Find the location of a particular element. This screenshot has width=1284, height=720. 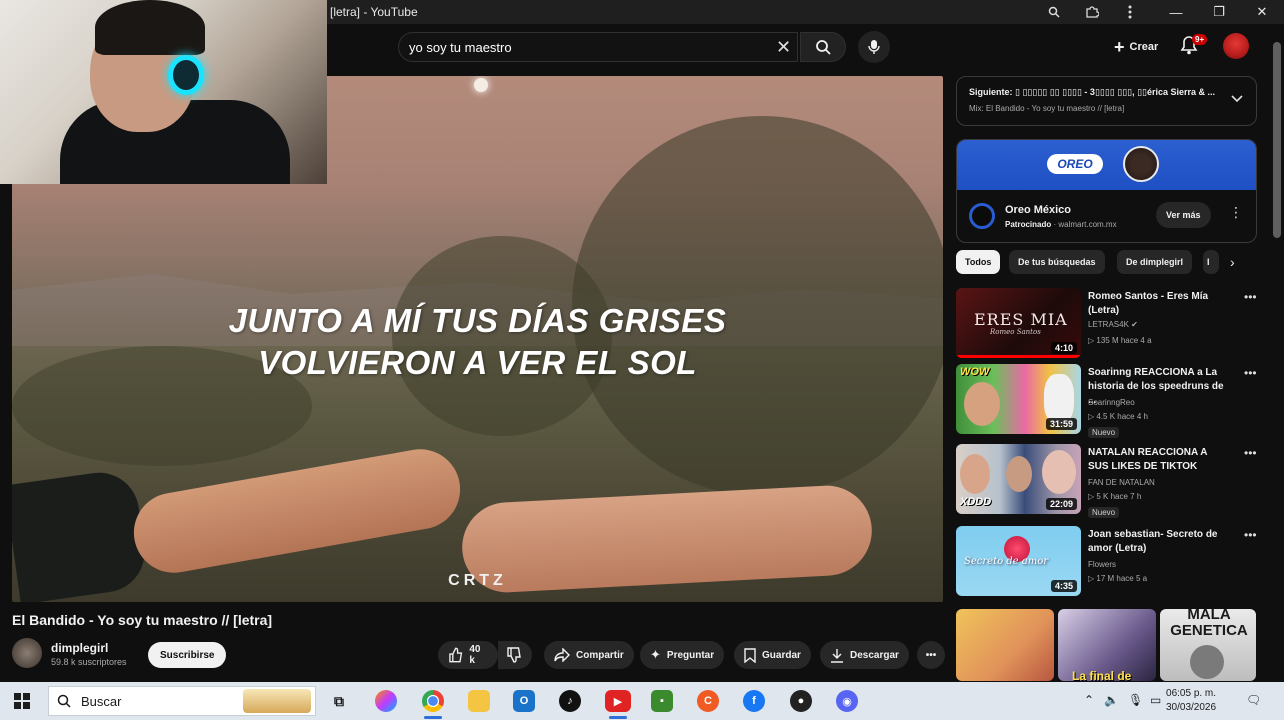

more-actions-button: ••• is located at coordinates (931, 655).